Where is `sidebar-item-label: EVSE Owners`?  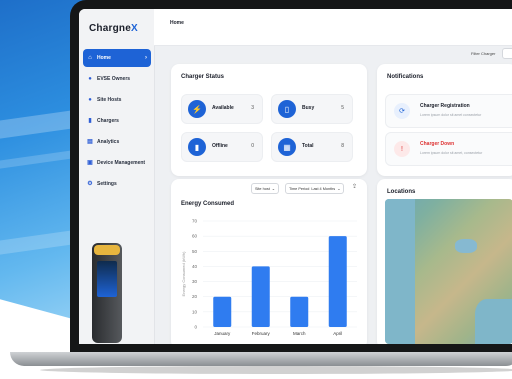
sidebar-item-label: EVSE Owners is located at coordinates (114, 79).